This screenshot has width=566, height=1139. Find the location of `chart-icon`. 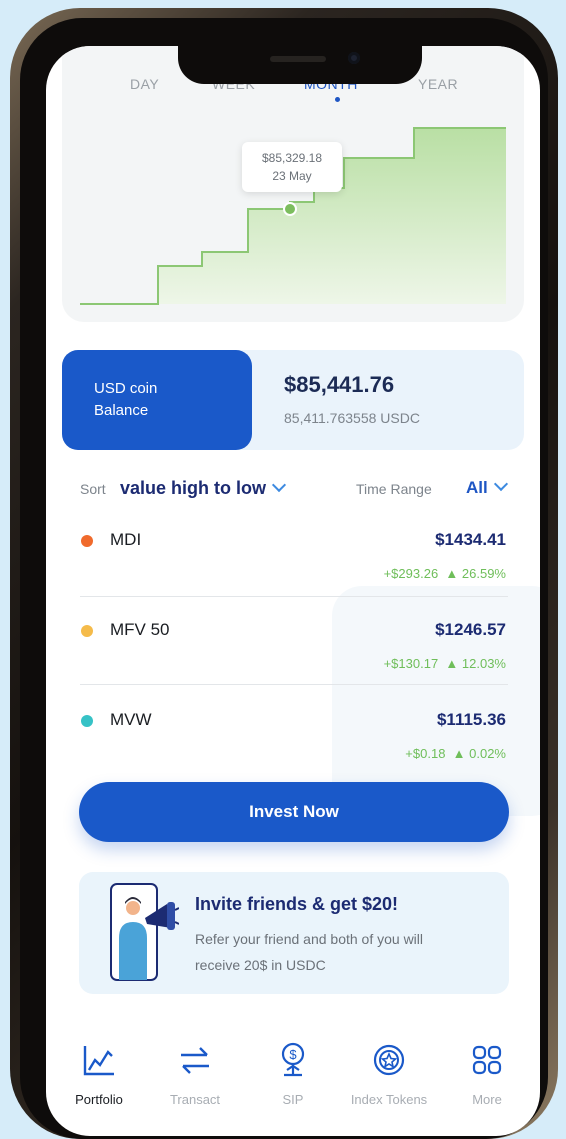

chart-icon is located at coordinates (98, 1061).